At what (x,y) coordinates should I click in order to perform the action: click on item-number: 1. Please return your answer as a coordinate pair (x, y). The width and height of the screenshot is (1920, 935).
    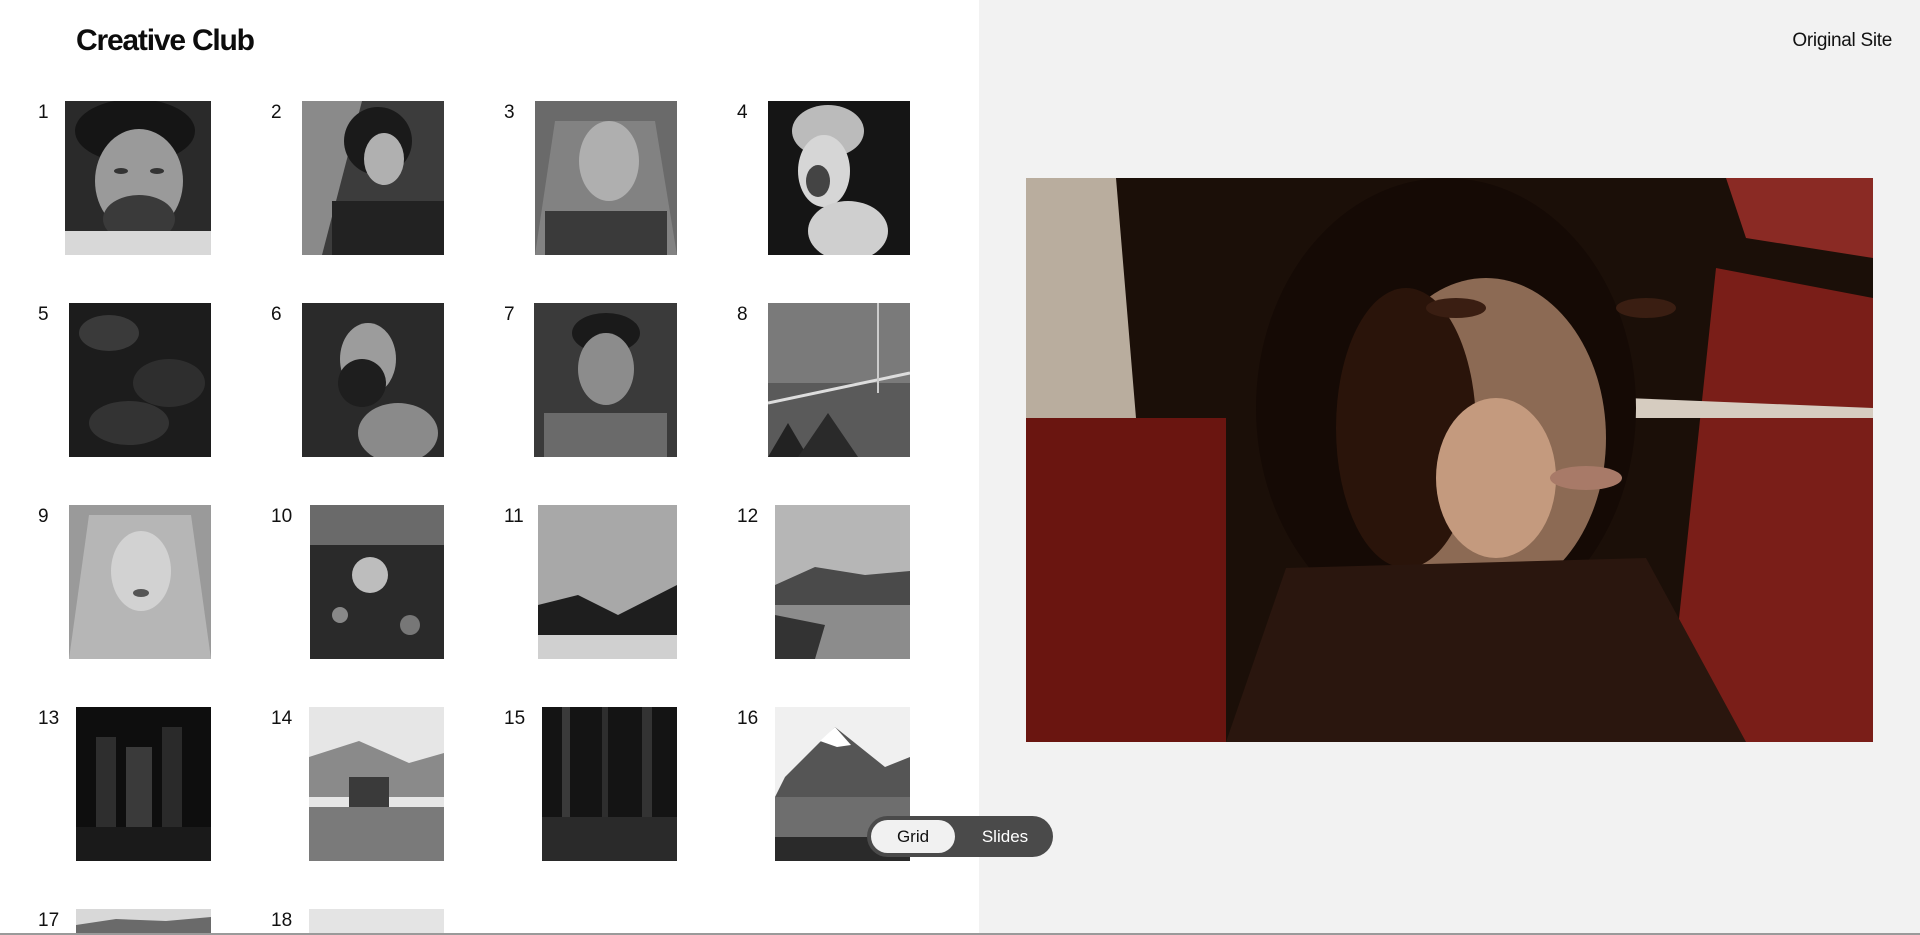
    Looking at the image, I should click on (43, 112).